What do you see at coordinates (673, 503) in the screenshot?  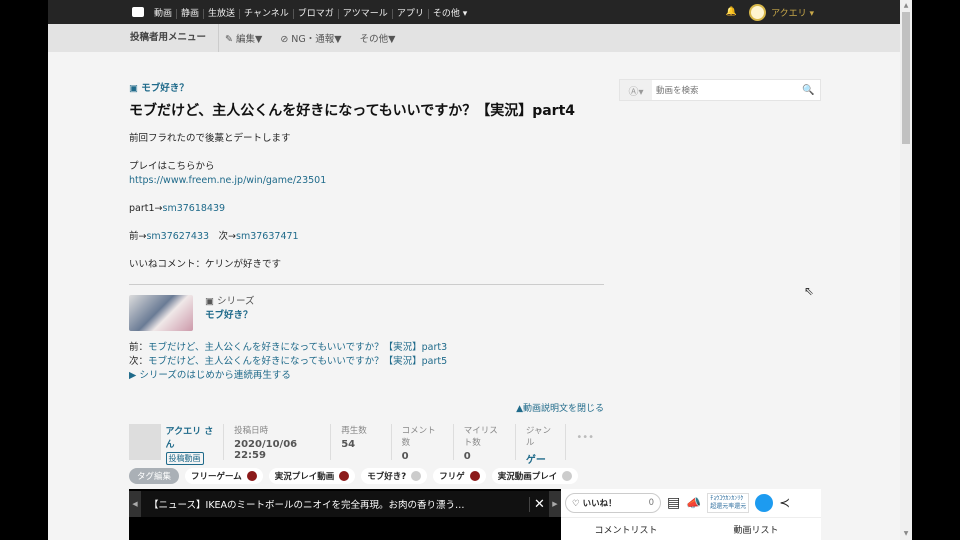 I see `add-mylist-icon: ▤` at bounding box center [673, 503].